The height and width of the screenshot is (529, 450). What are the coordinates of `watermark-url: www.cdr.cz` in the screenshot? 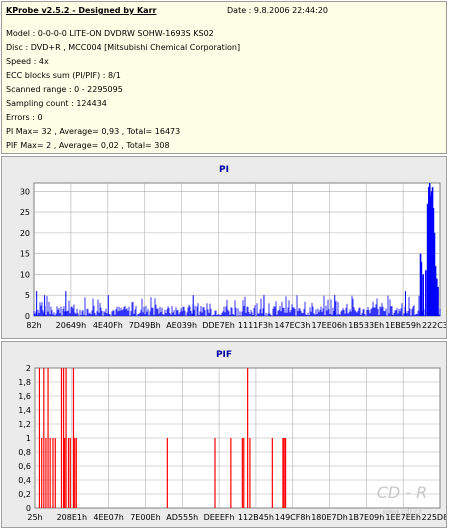 It's located at (401, 512).